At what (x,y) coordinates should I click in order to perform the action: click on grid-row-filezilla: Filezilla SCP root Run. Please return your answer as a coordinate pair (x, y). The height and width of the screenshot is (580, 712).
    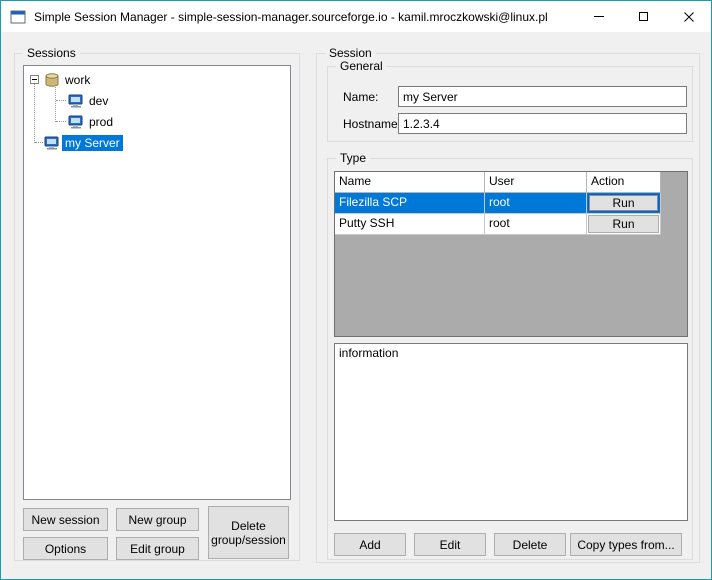
    Looking at the image, I should click on (511, 203).